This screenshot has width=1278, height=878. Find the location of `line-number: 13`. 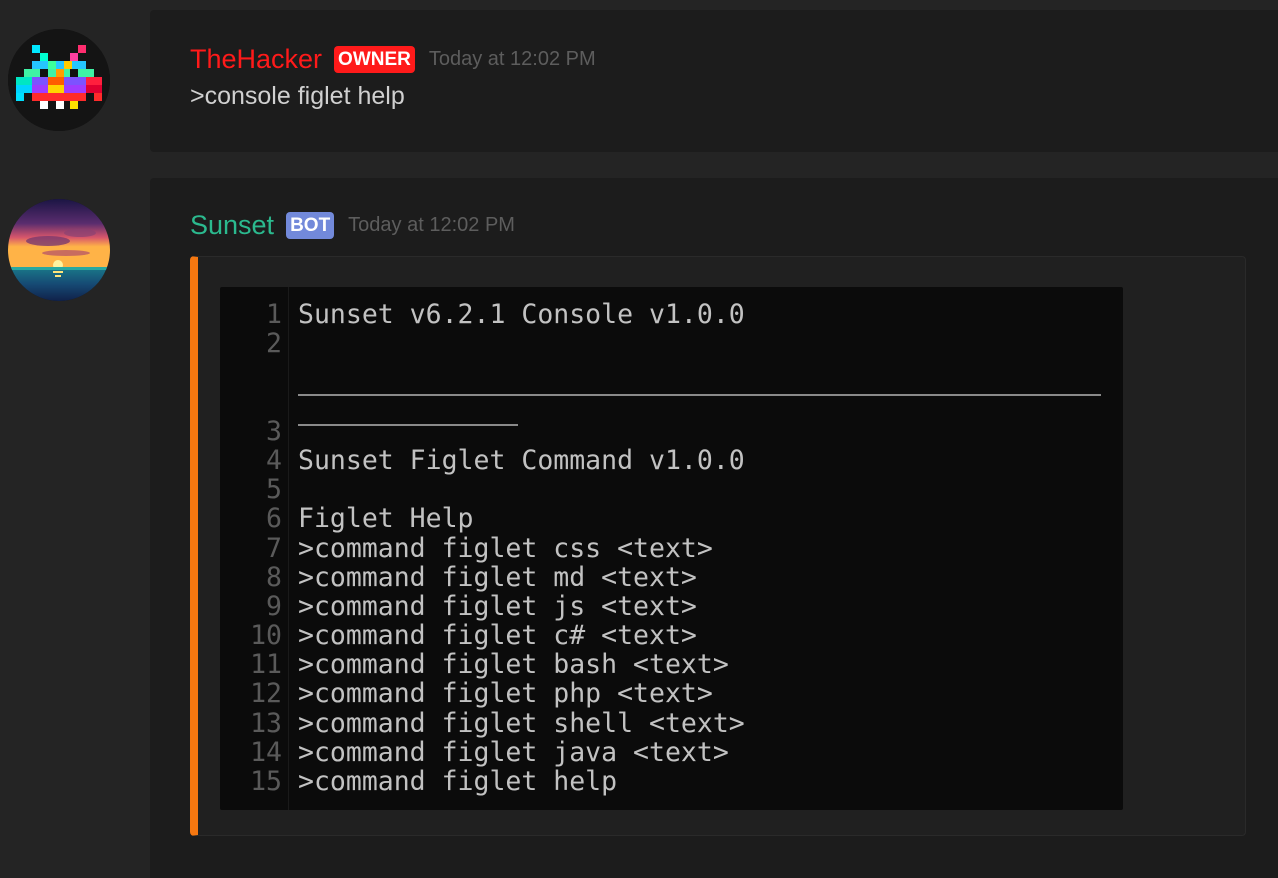

line-number: 13 is located at coordinates (266, 723).